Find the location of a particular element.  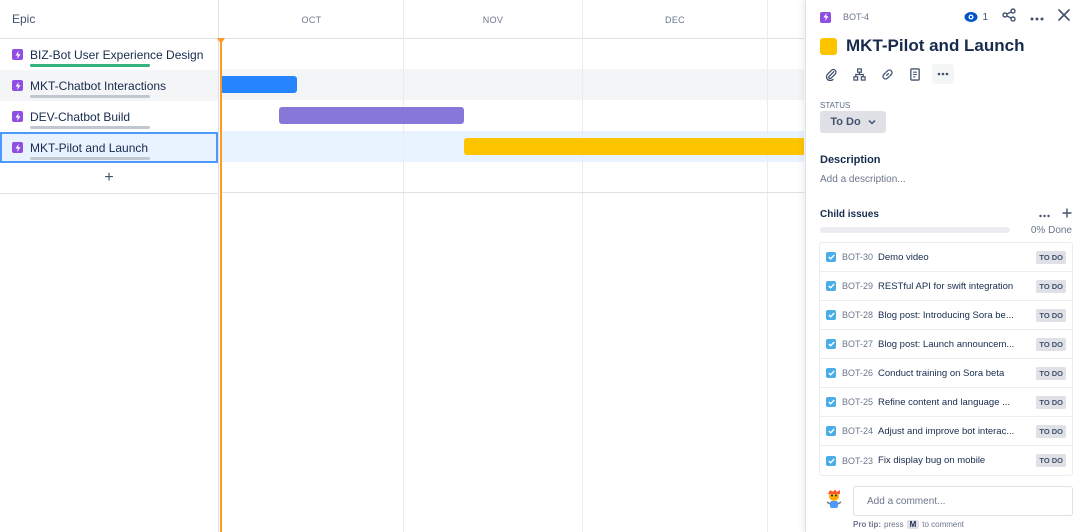

epic-row-mkt-pilot-launch: MKT-Pilot and Launch is located at coordinates (109, 147).